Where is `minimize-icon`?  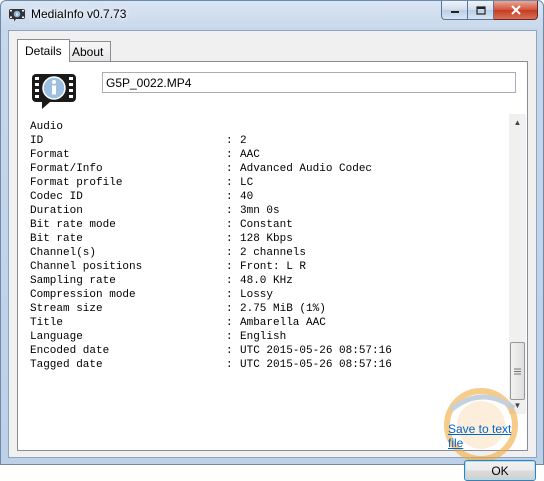 minimize-icon is located at coordinates (454, 12).